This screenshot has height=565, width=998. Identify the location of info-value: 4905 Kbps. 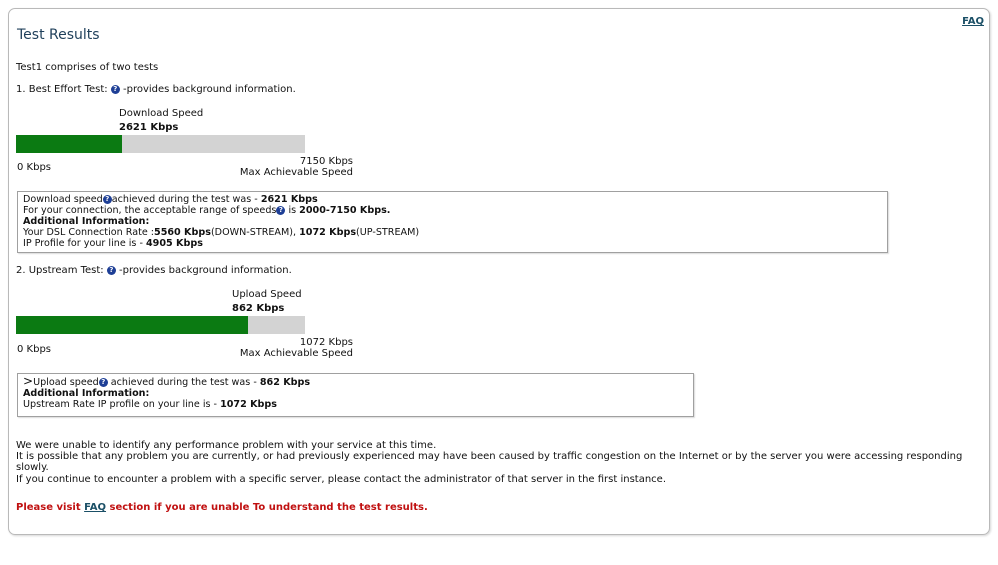
(174, 243).